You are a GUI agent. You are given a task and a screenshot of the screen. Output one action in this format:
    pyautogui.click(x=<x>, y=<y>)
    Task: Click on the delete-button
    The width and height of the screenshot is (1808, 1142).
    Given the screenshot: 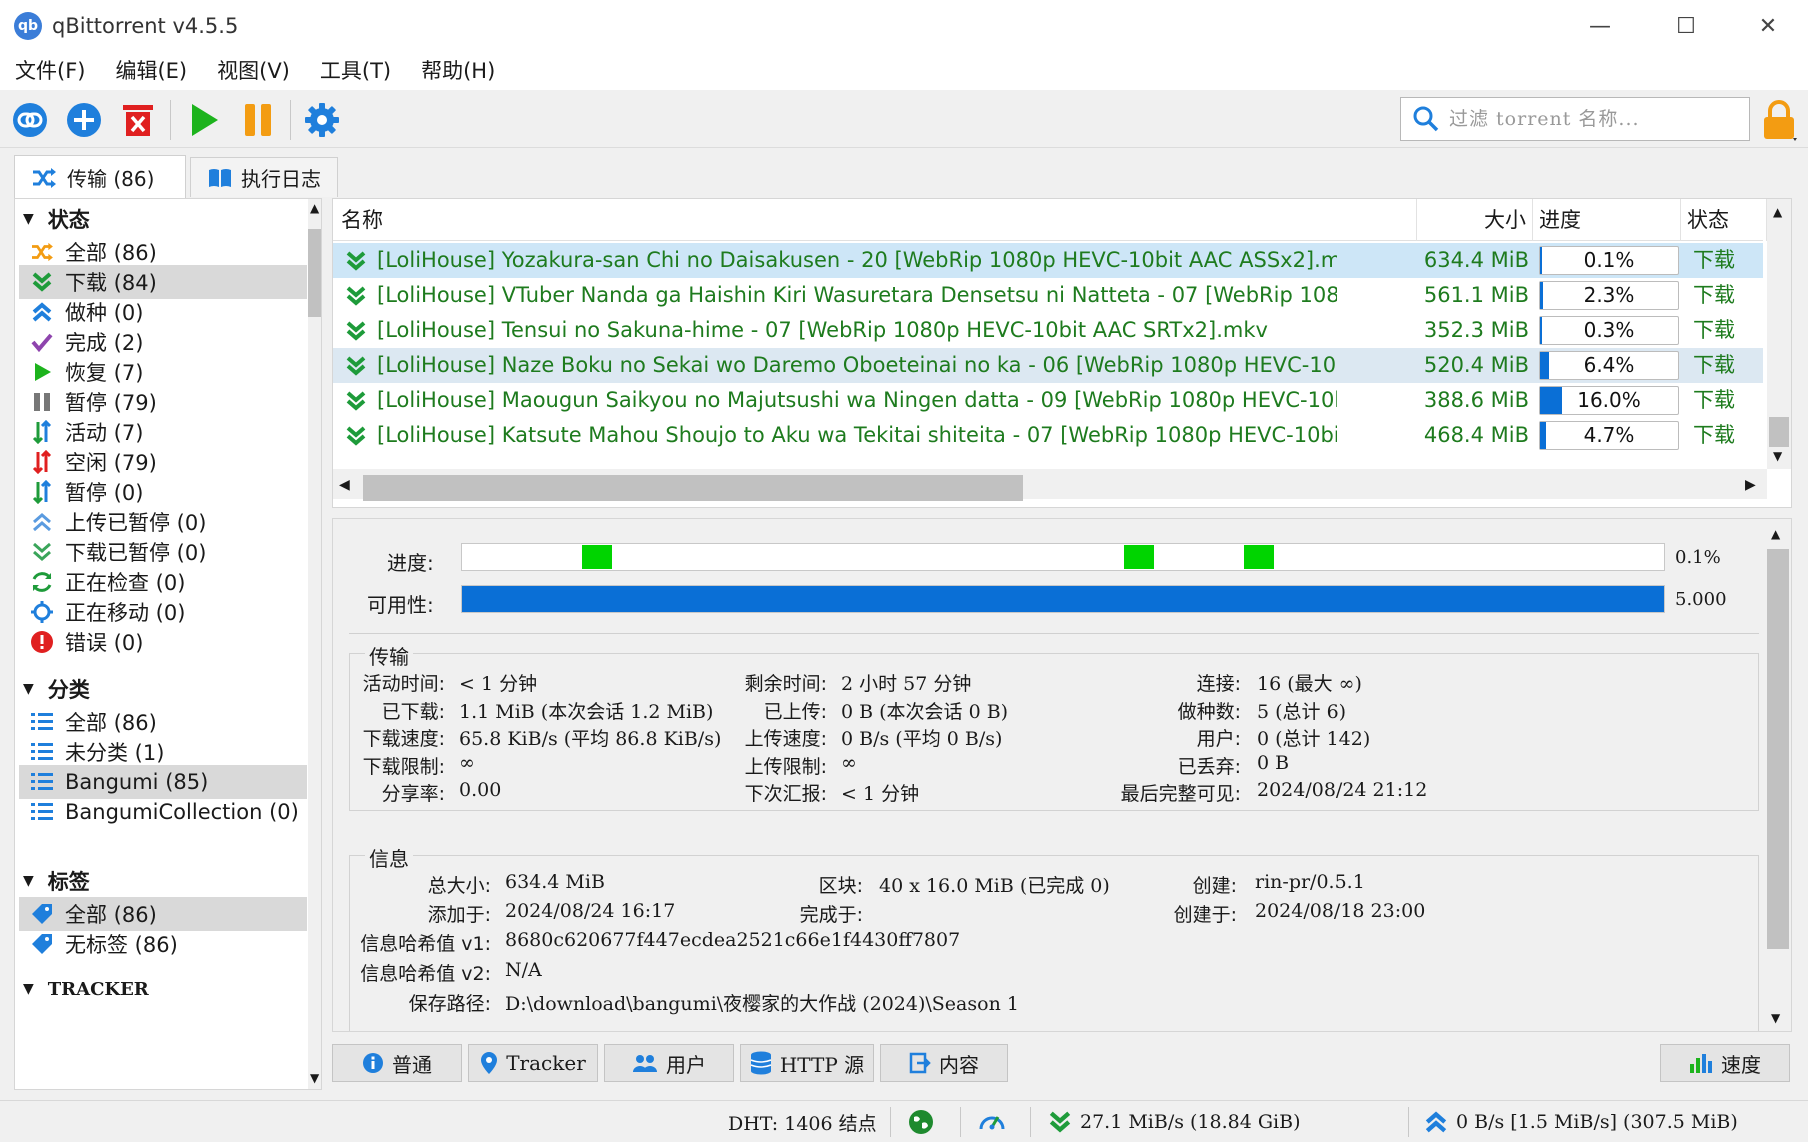 What is the action you would take?
    pyautogui.click(x=138, y=120)
    